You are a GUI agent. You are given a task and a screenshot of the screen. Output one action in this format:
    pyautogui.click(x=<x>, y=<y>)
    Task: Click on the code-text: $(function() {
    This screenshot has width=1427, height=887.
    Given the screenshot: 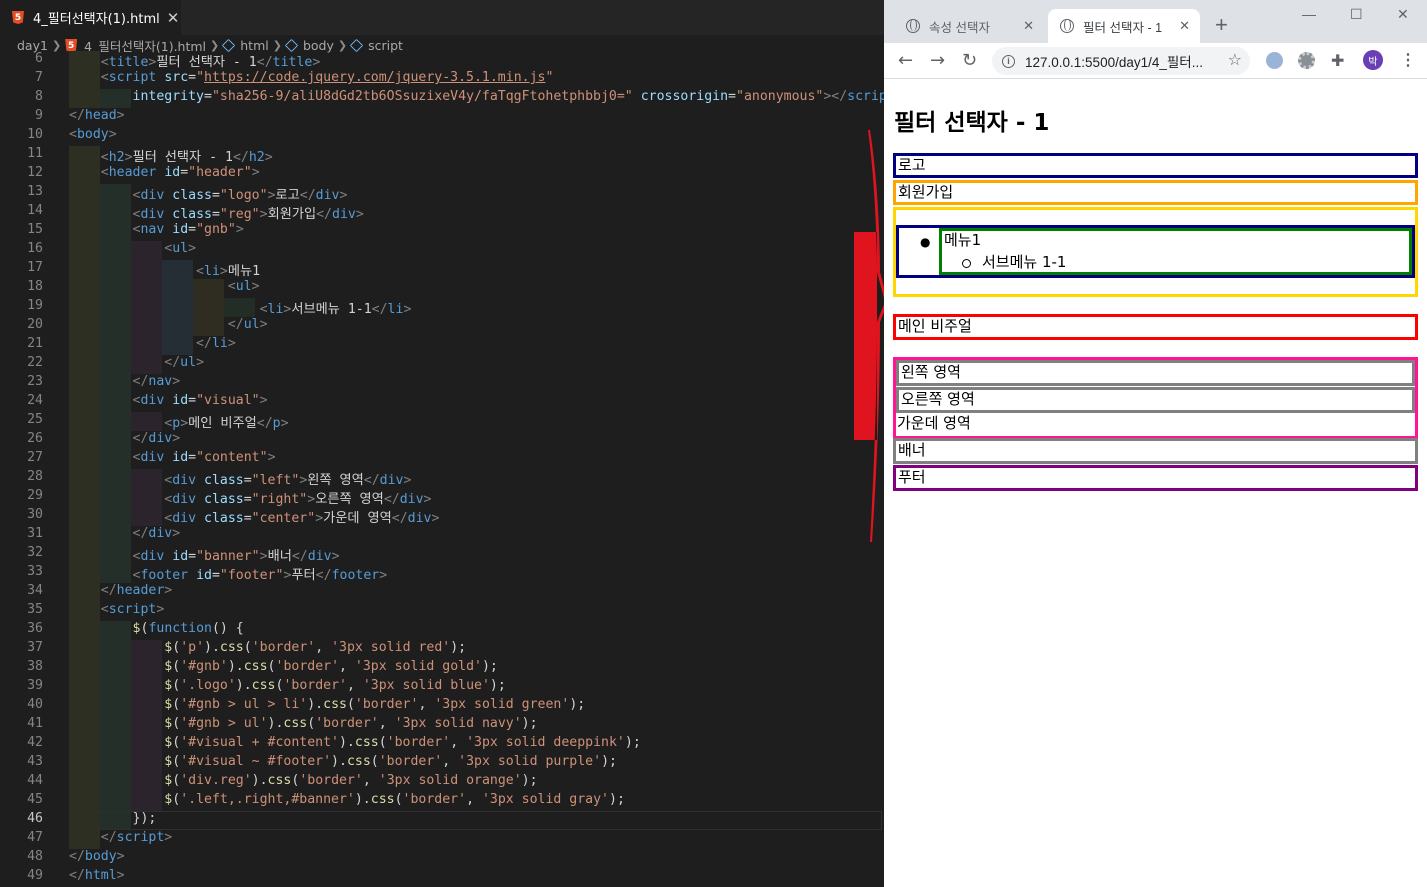 What is the action you would take?
    pyautogui.click(x=188, y=628)
    